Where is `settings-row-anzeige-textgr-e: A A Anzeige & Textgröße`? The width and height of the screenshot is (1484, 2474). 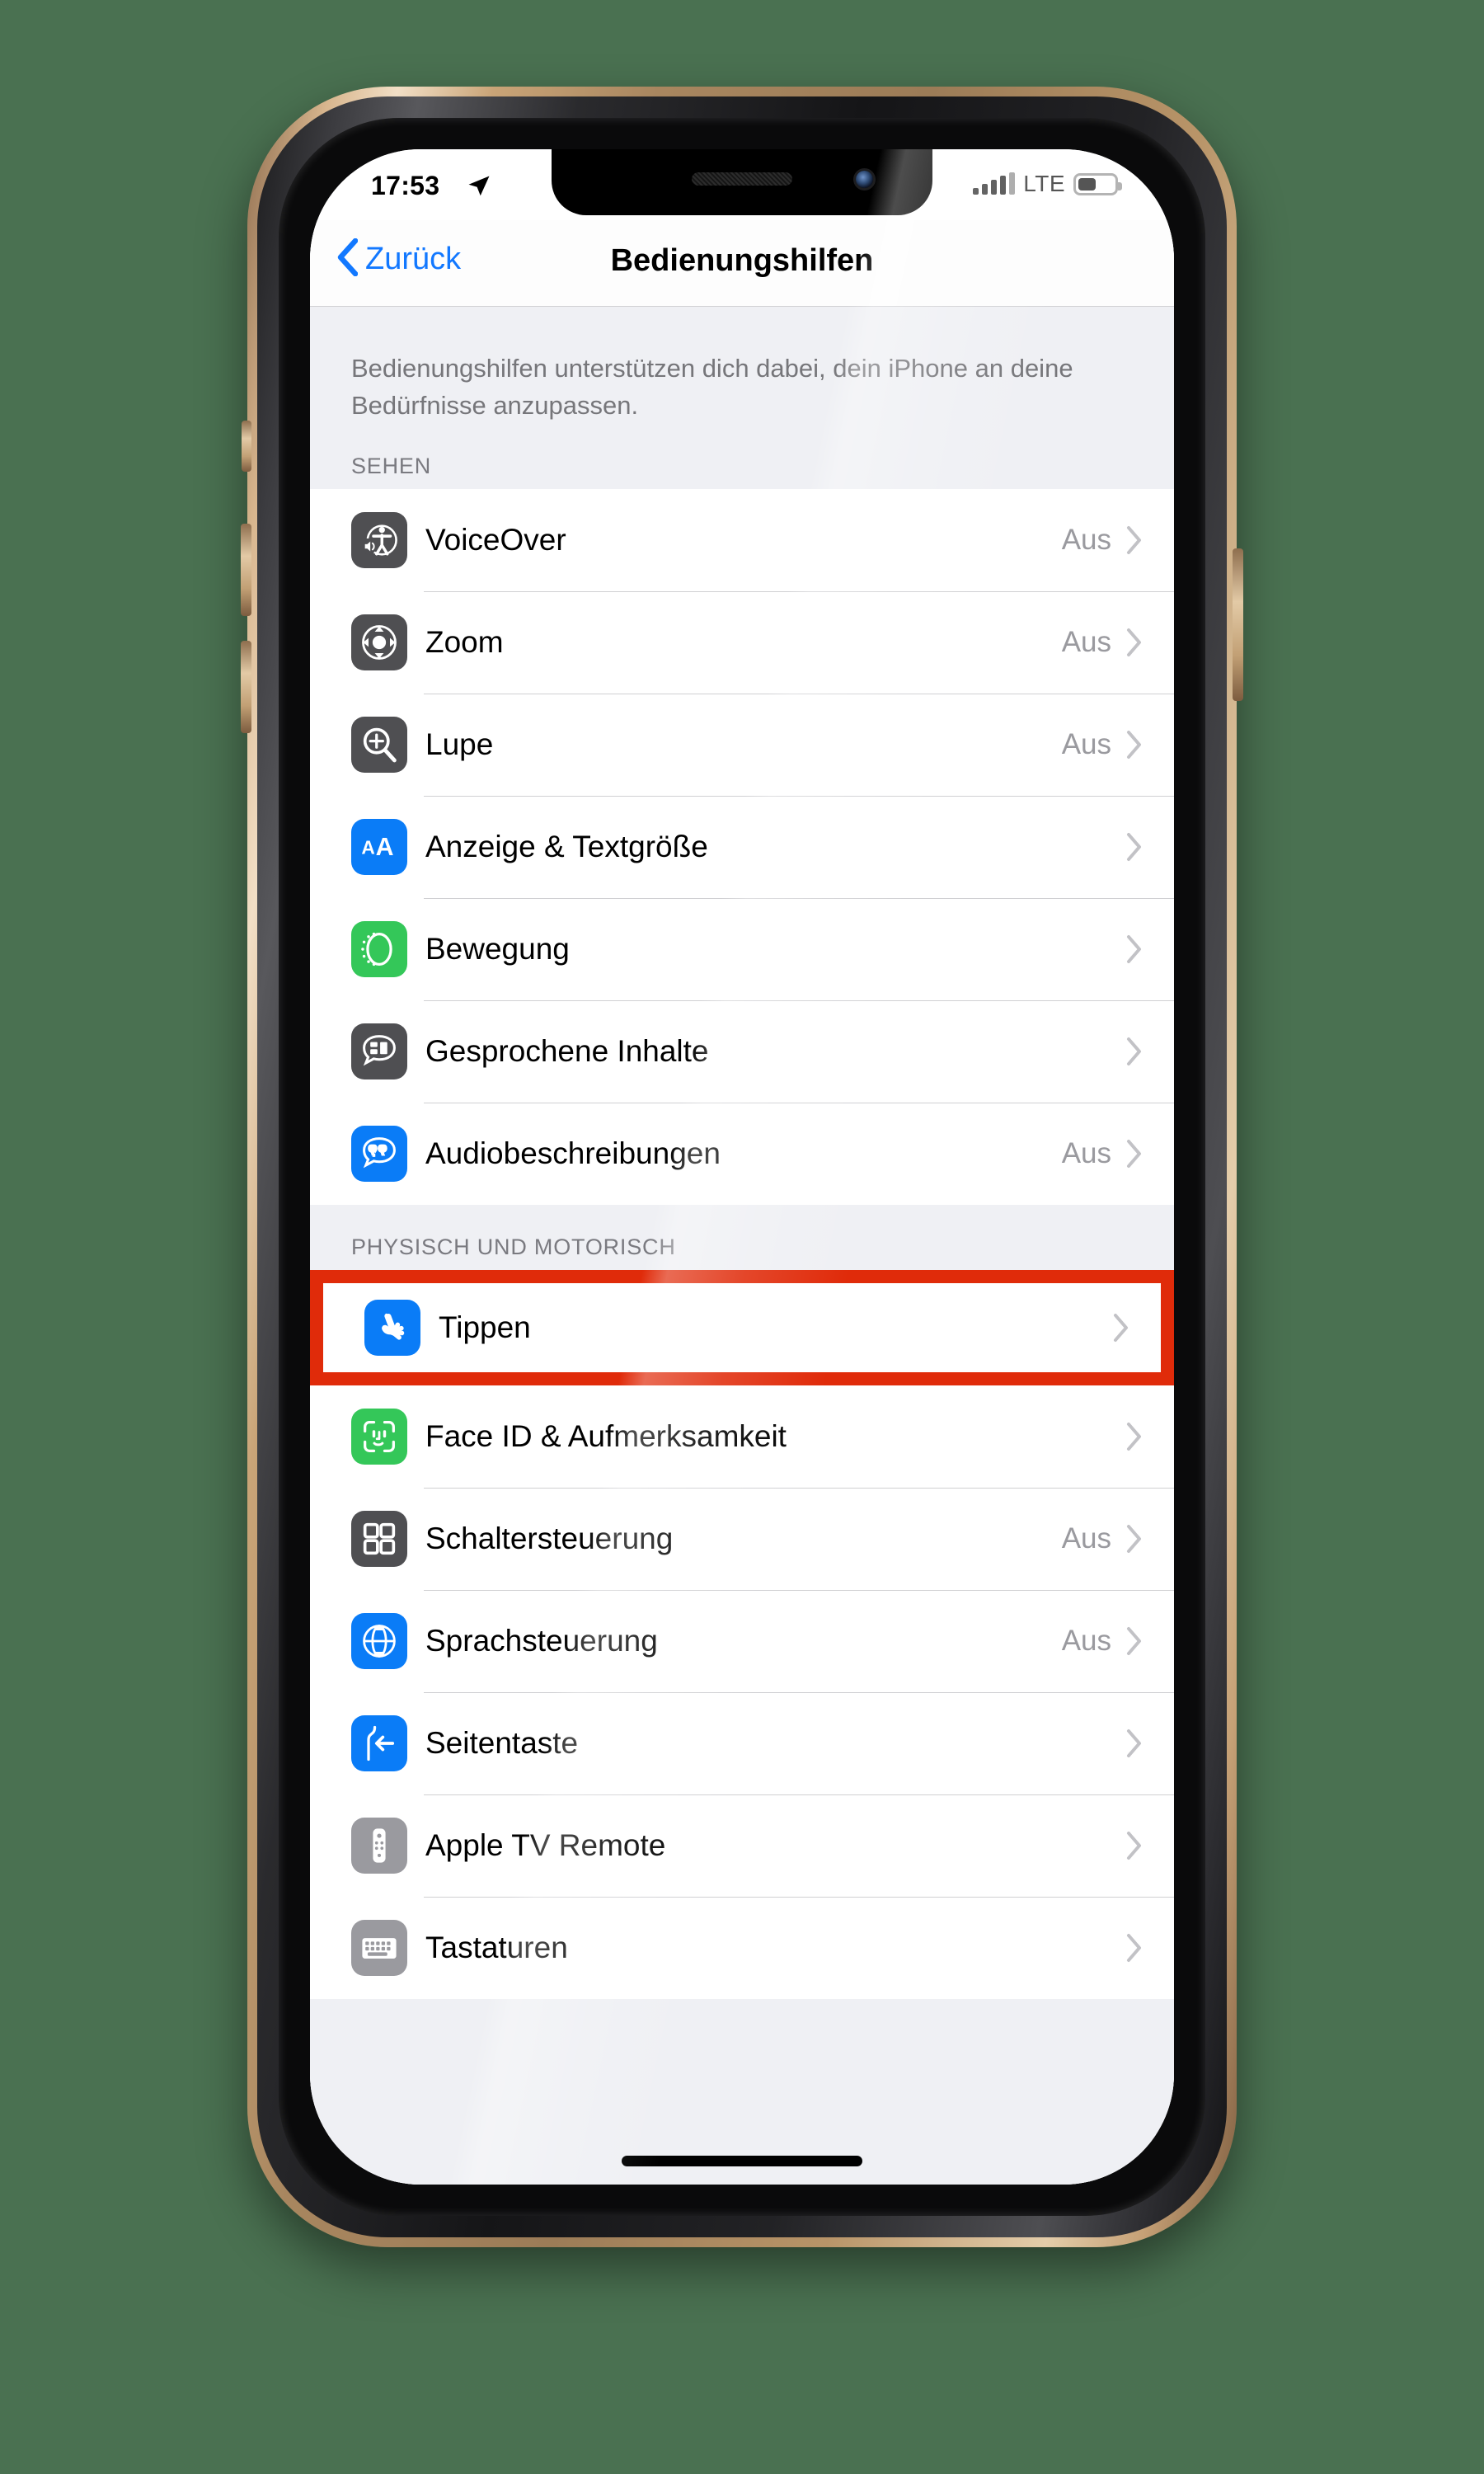
settings-row-anzeige-textgr-e: A A Anzeige & Textgröße is located at coordinates (742, 847).